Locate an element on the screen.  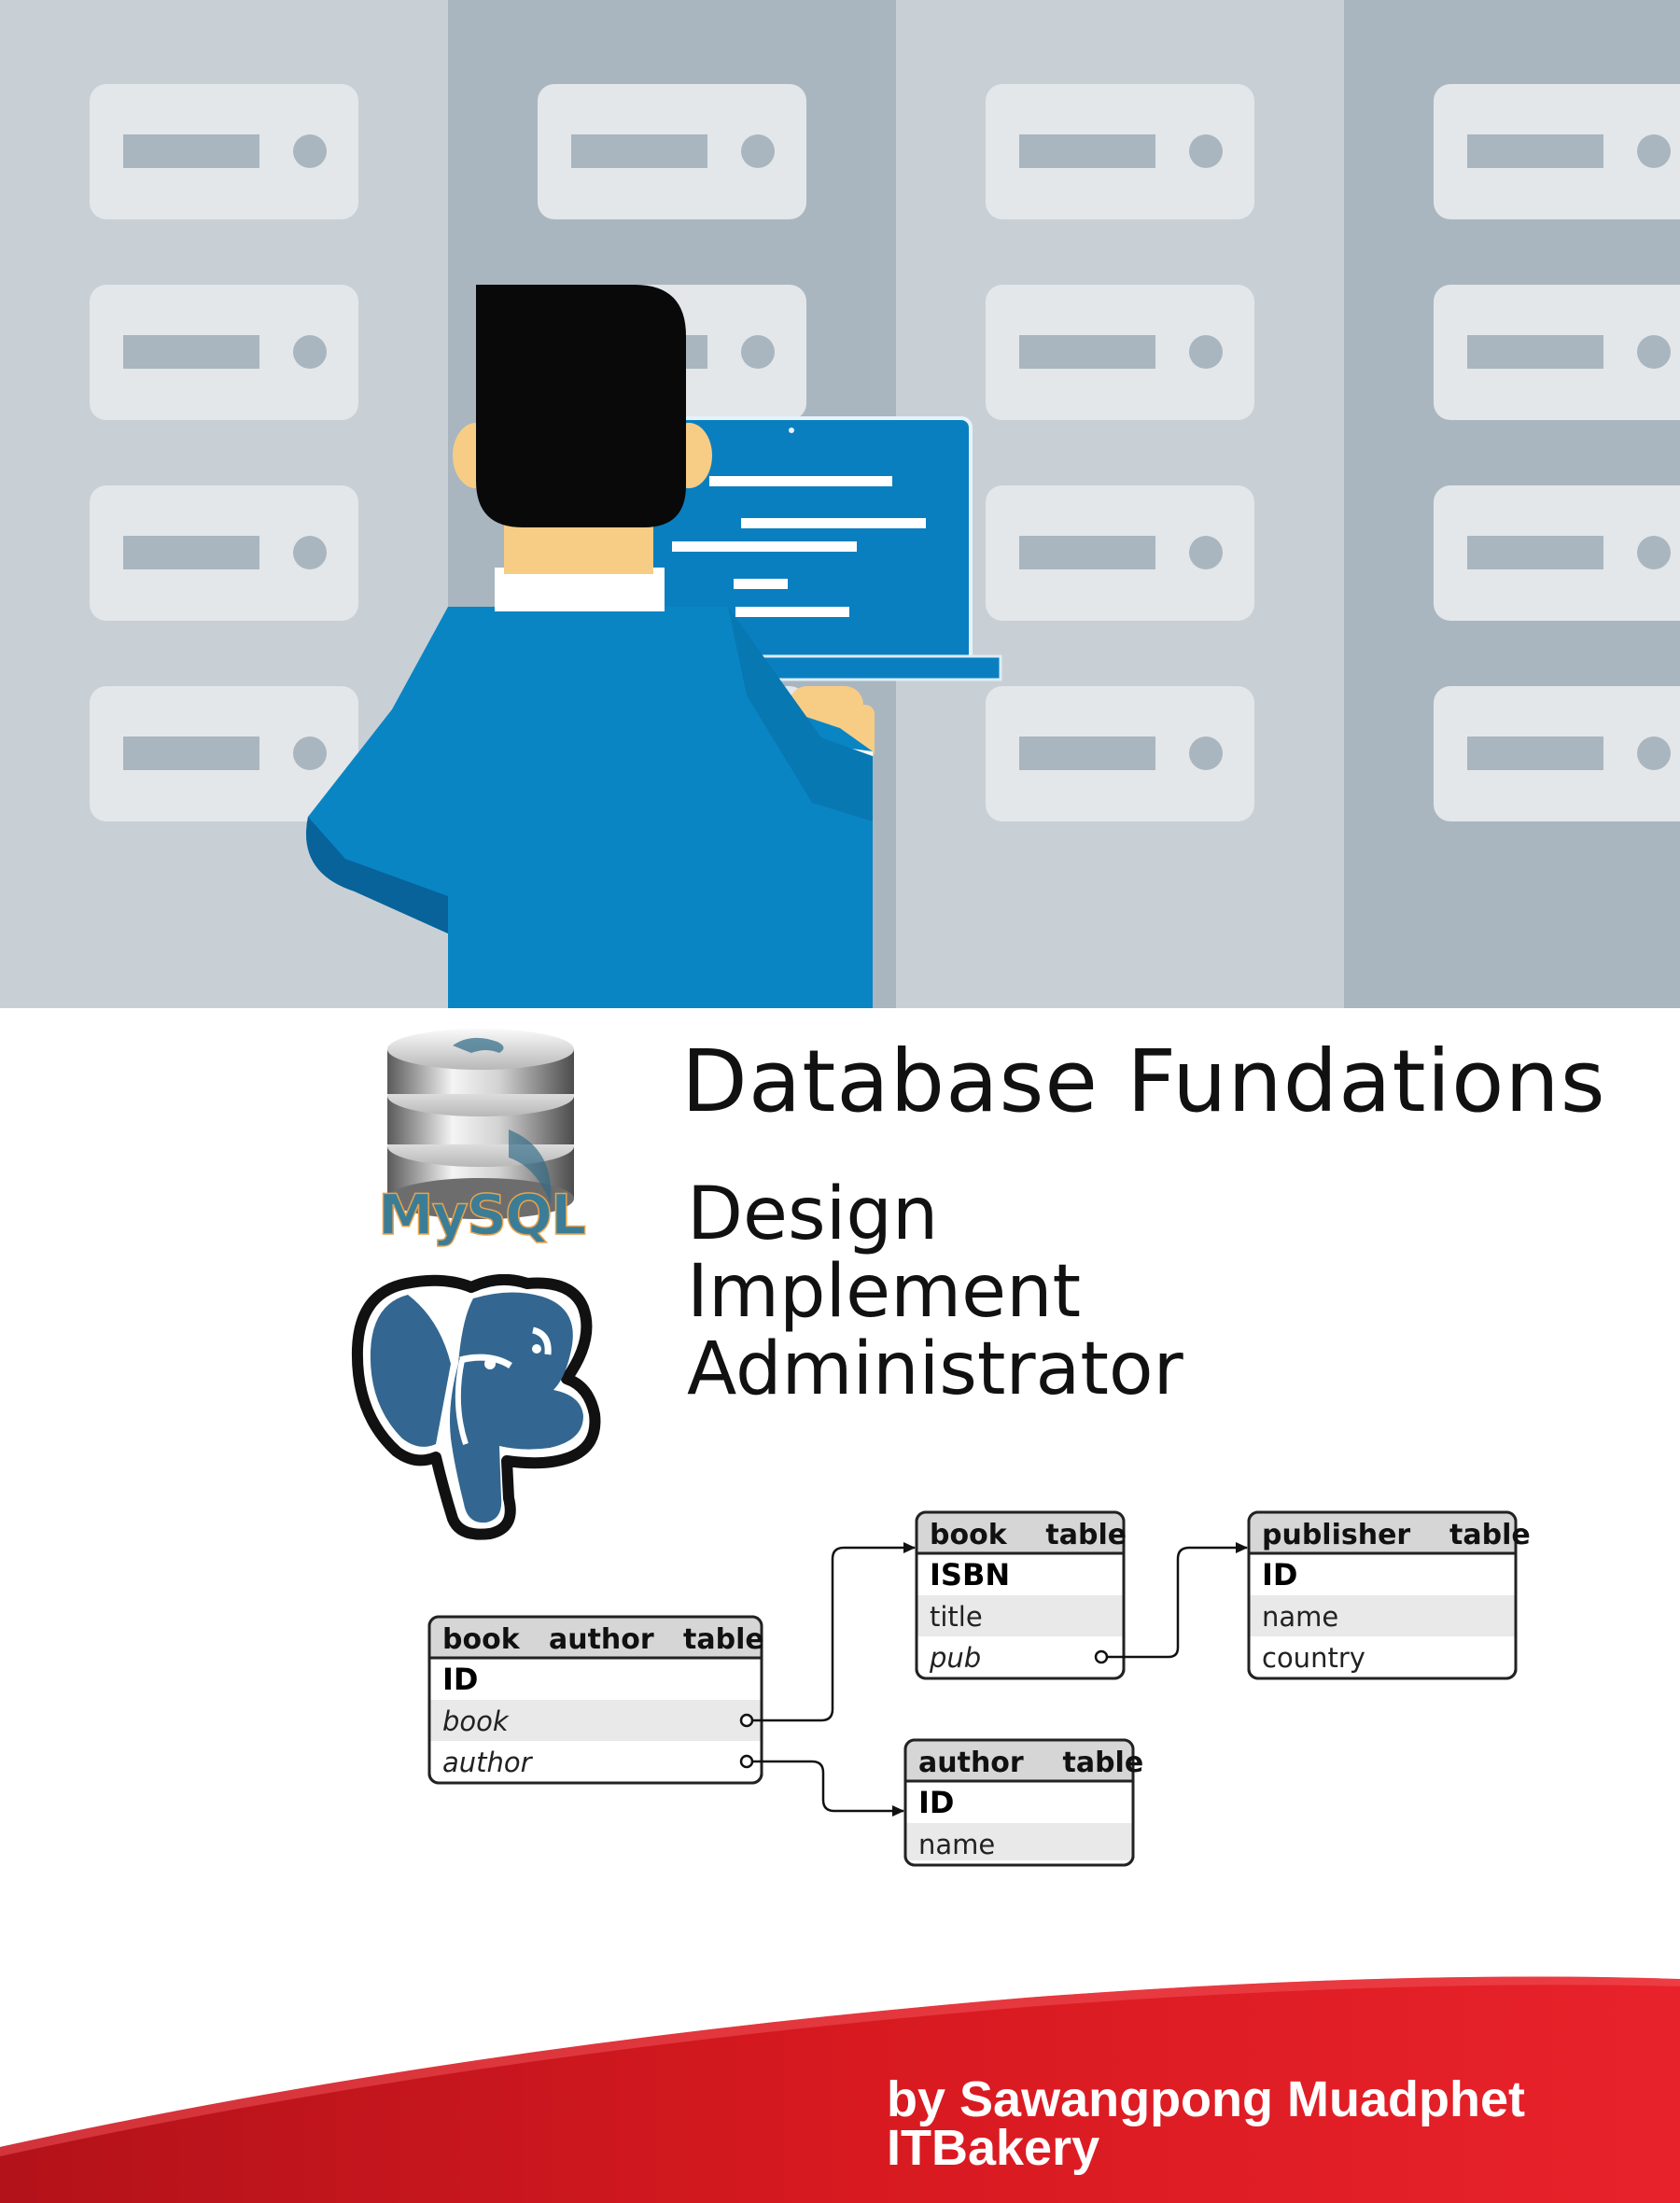
publisher-table: publisher table ID name country is located at coordinates (1389, 1595).